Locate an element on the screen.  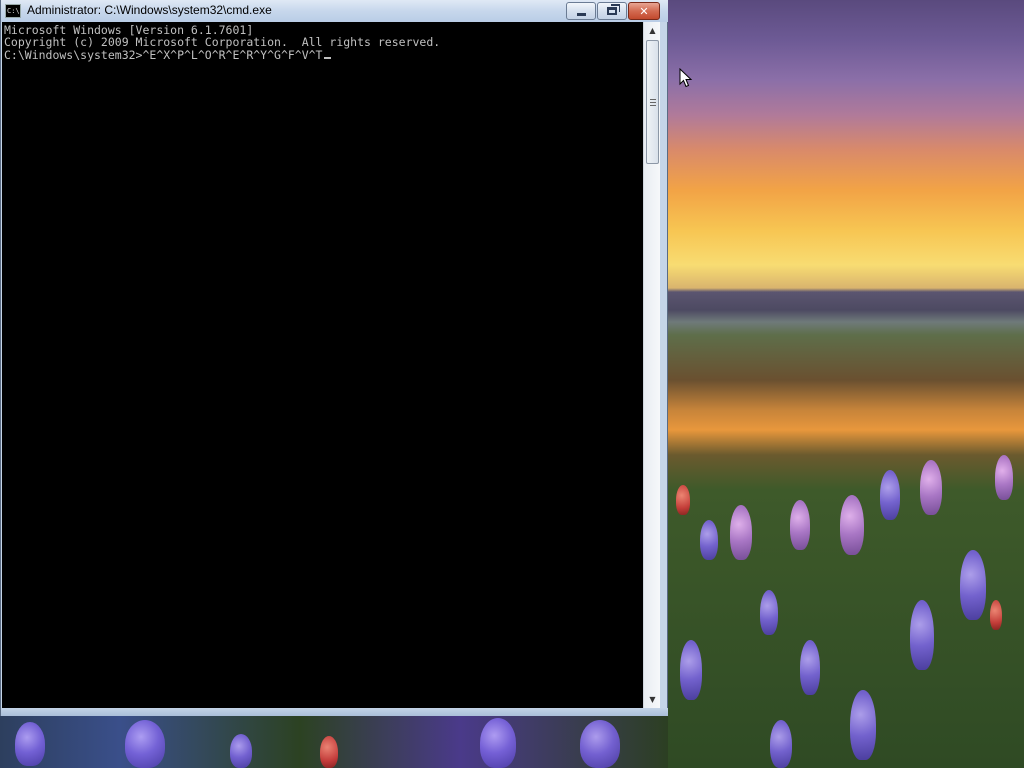
grip-icon is located at coordinates (652, 102).